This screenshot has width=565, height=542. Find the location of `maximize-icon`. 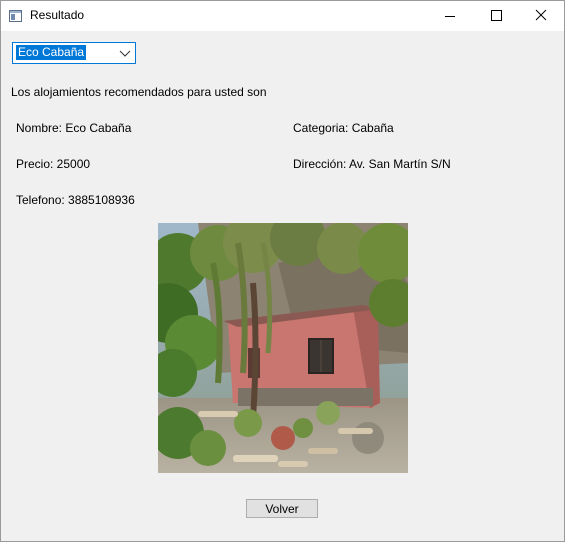

maximize-icon is located at coordinates (496, 15).